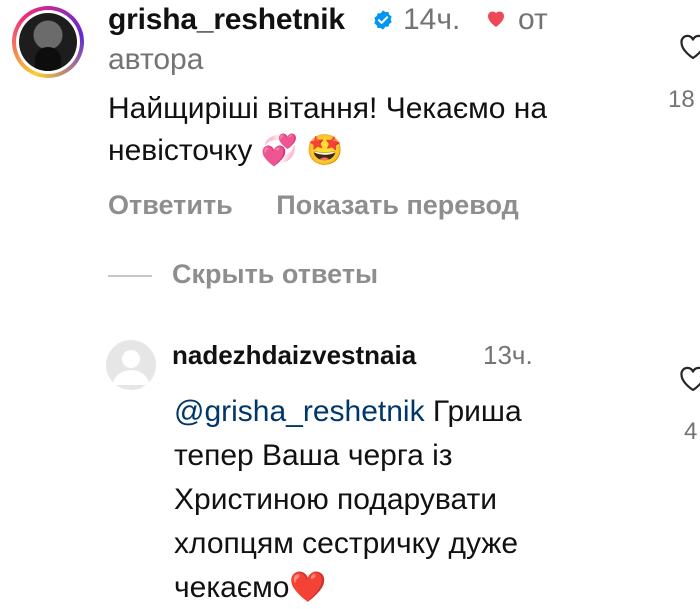 Image resolution: width=700 pixels, height=609 pixels. I want to click on comment-timestamp: 14ч., so click(431, 20).